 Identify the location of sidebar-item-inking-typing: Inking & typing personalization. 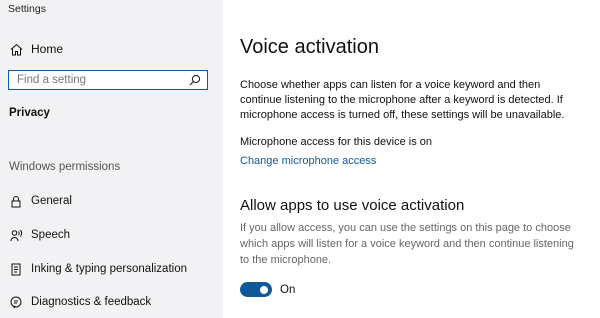
(111, 269).